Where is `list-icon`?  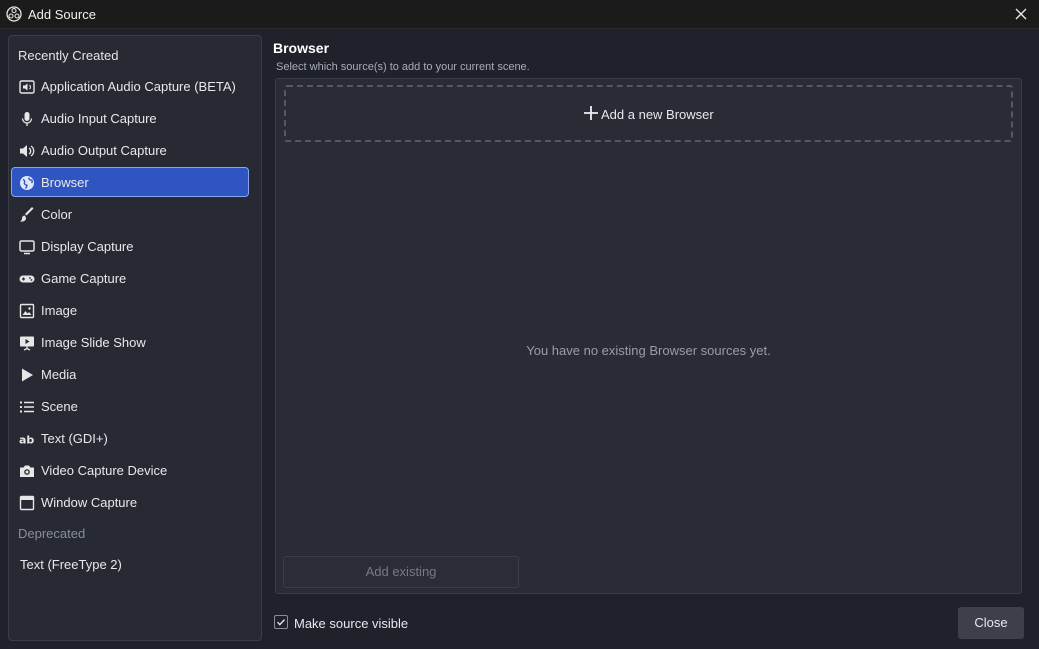
list-icon is located at coordinates (27, 407).